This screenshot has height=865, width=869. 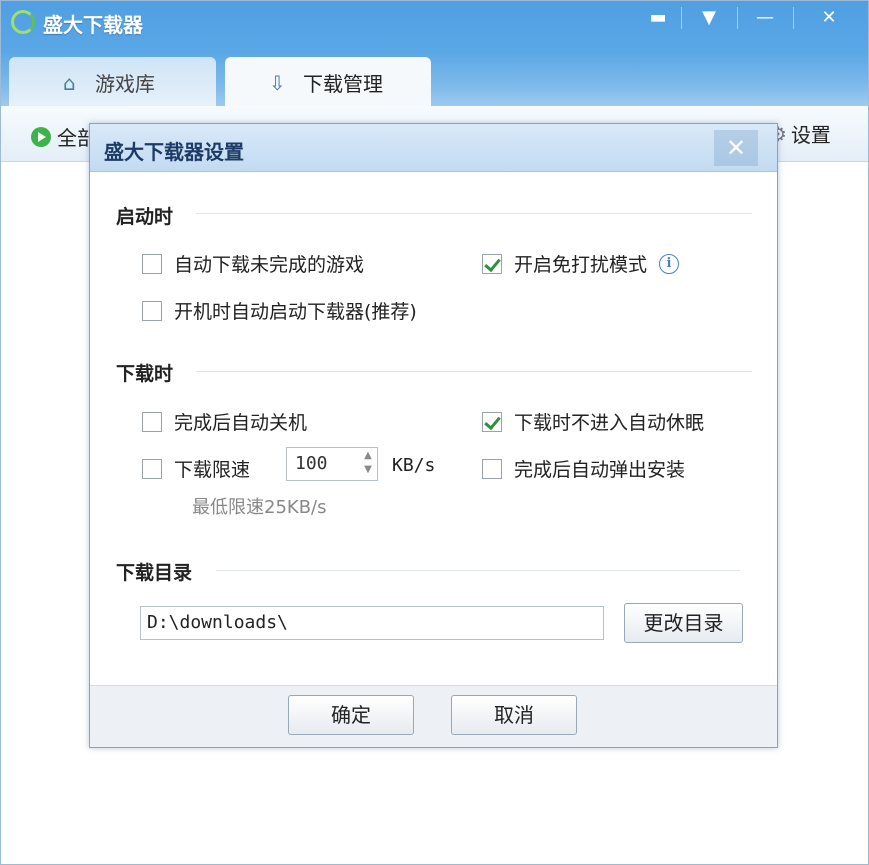 I want to click on cancel-button: 取消, so click(x=514, y=715).